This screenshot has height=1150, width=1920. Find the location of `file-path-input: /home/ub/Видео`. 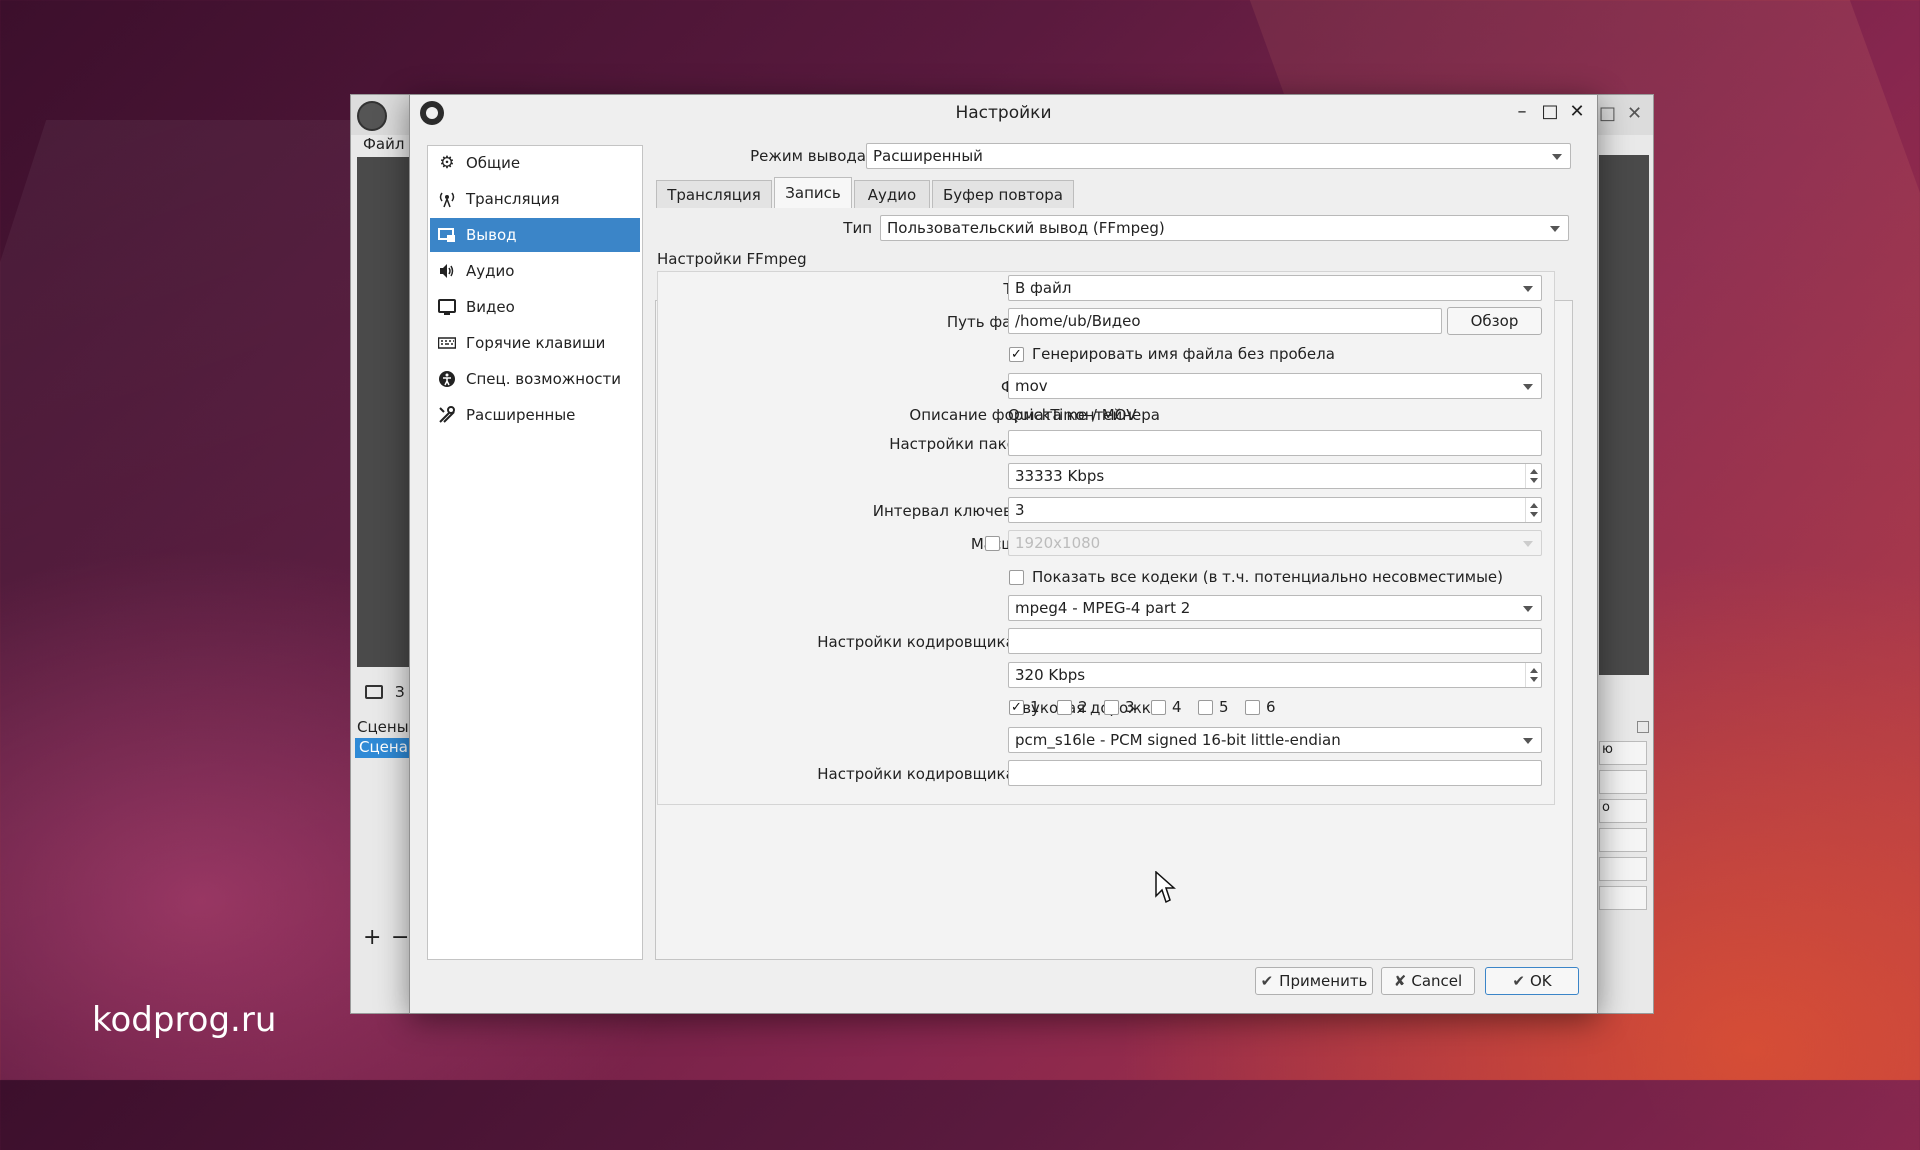

file-path-input: /home/ub/Видео is located at coordinates (1225, 321).